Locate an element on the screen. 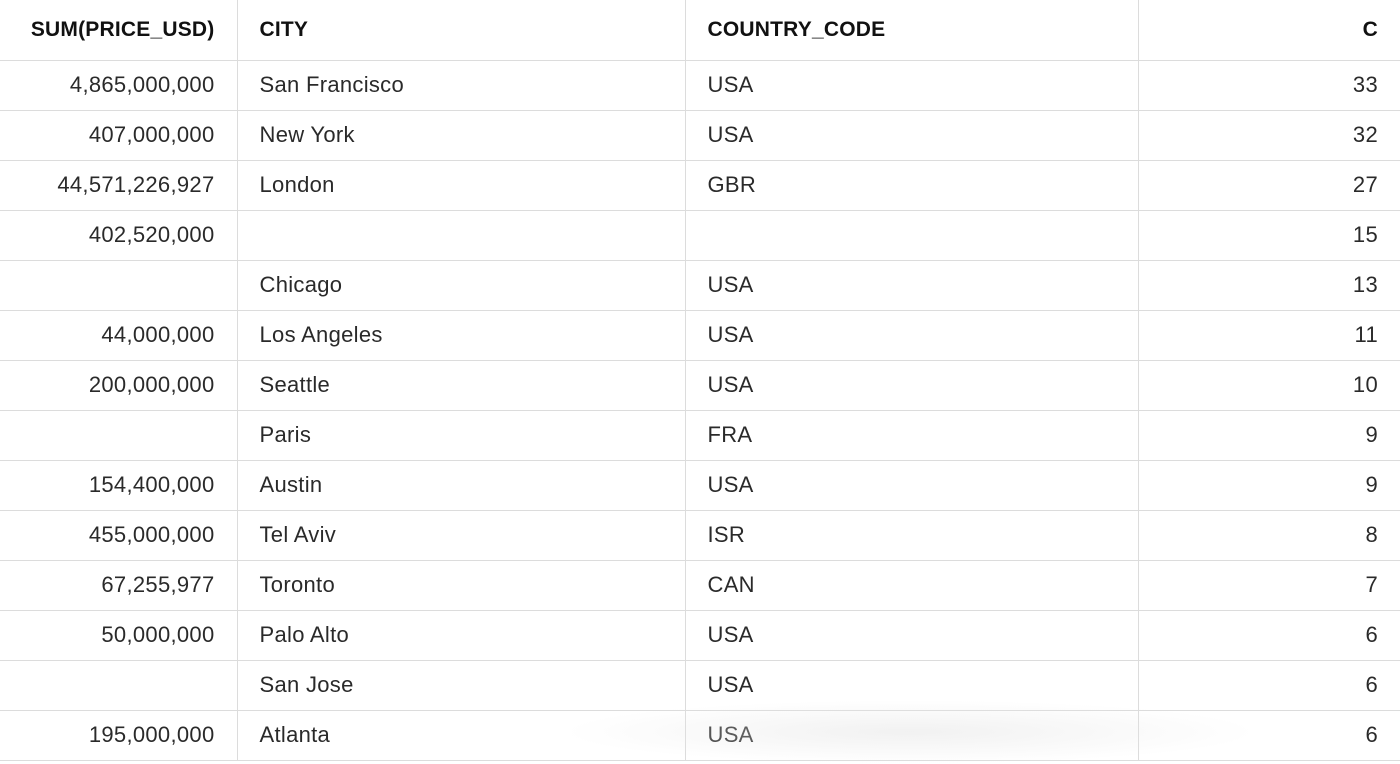 The height and width of the screenshot is (764, 1400). cell-sum-price-usd: 402,520,000 is located at coordinates (119, 235).